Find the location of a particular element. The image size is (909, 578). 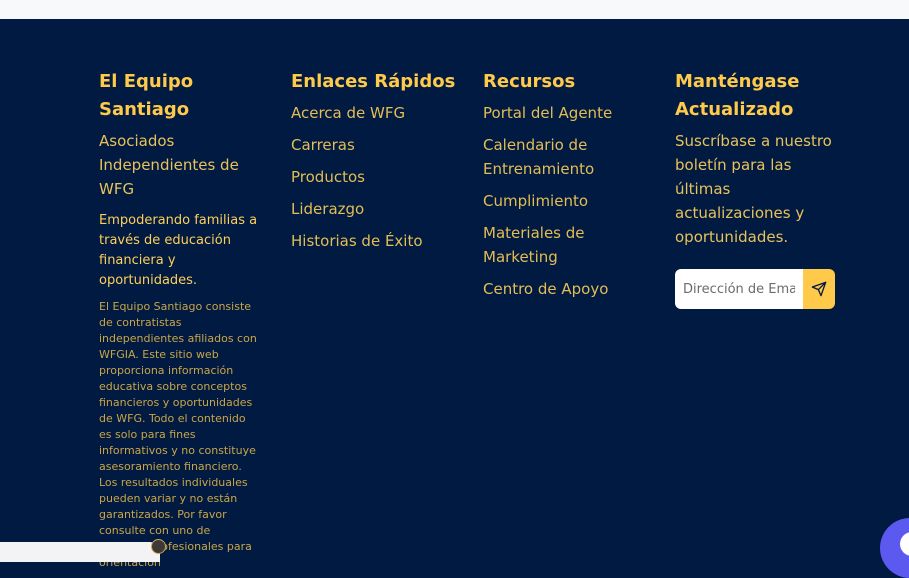

resources-heading: Recursos is located at coordinates (529, 81).